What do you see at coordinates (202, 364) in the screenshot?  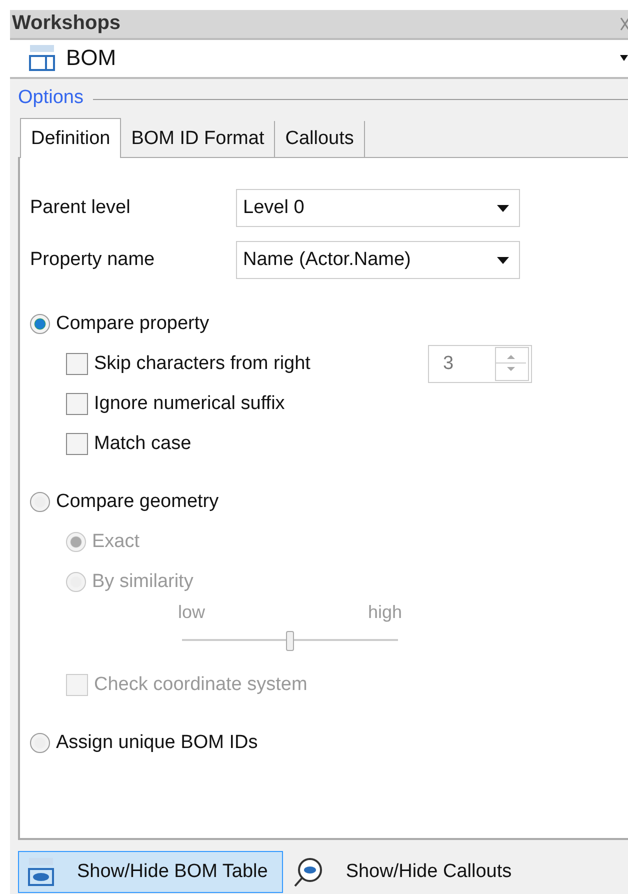 I see `checkbox-label: Skip characters from right` at bounding box center [202, 364].